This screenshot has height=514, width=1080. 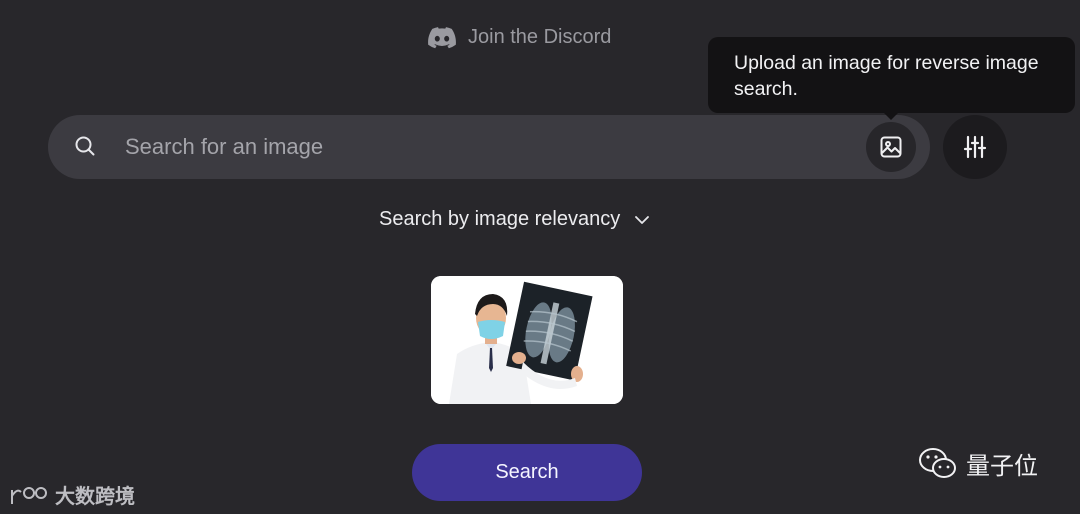 What do you see at coordinates (95, 497) in the screenshot?
I see `watermark-left-text: 大数跨境` at bounding box center [95, 497].